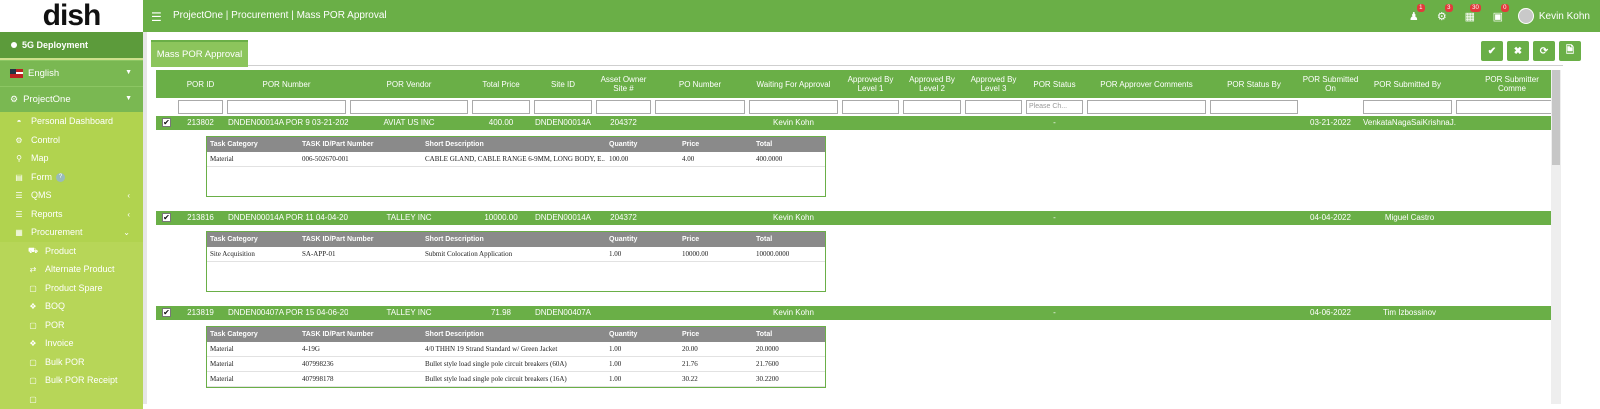 The image size is (1600, 409). I want to click on user-menu: Kevin Kohn, so click(1556, 16).